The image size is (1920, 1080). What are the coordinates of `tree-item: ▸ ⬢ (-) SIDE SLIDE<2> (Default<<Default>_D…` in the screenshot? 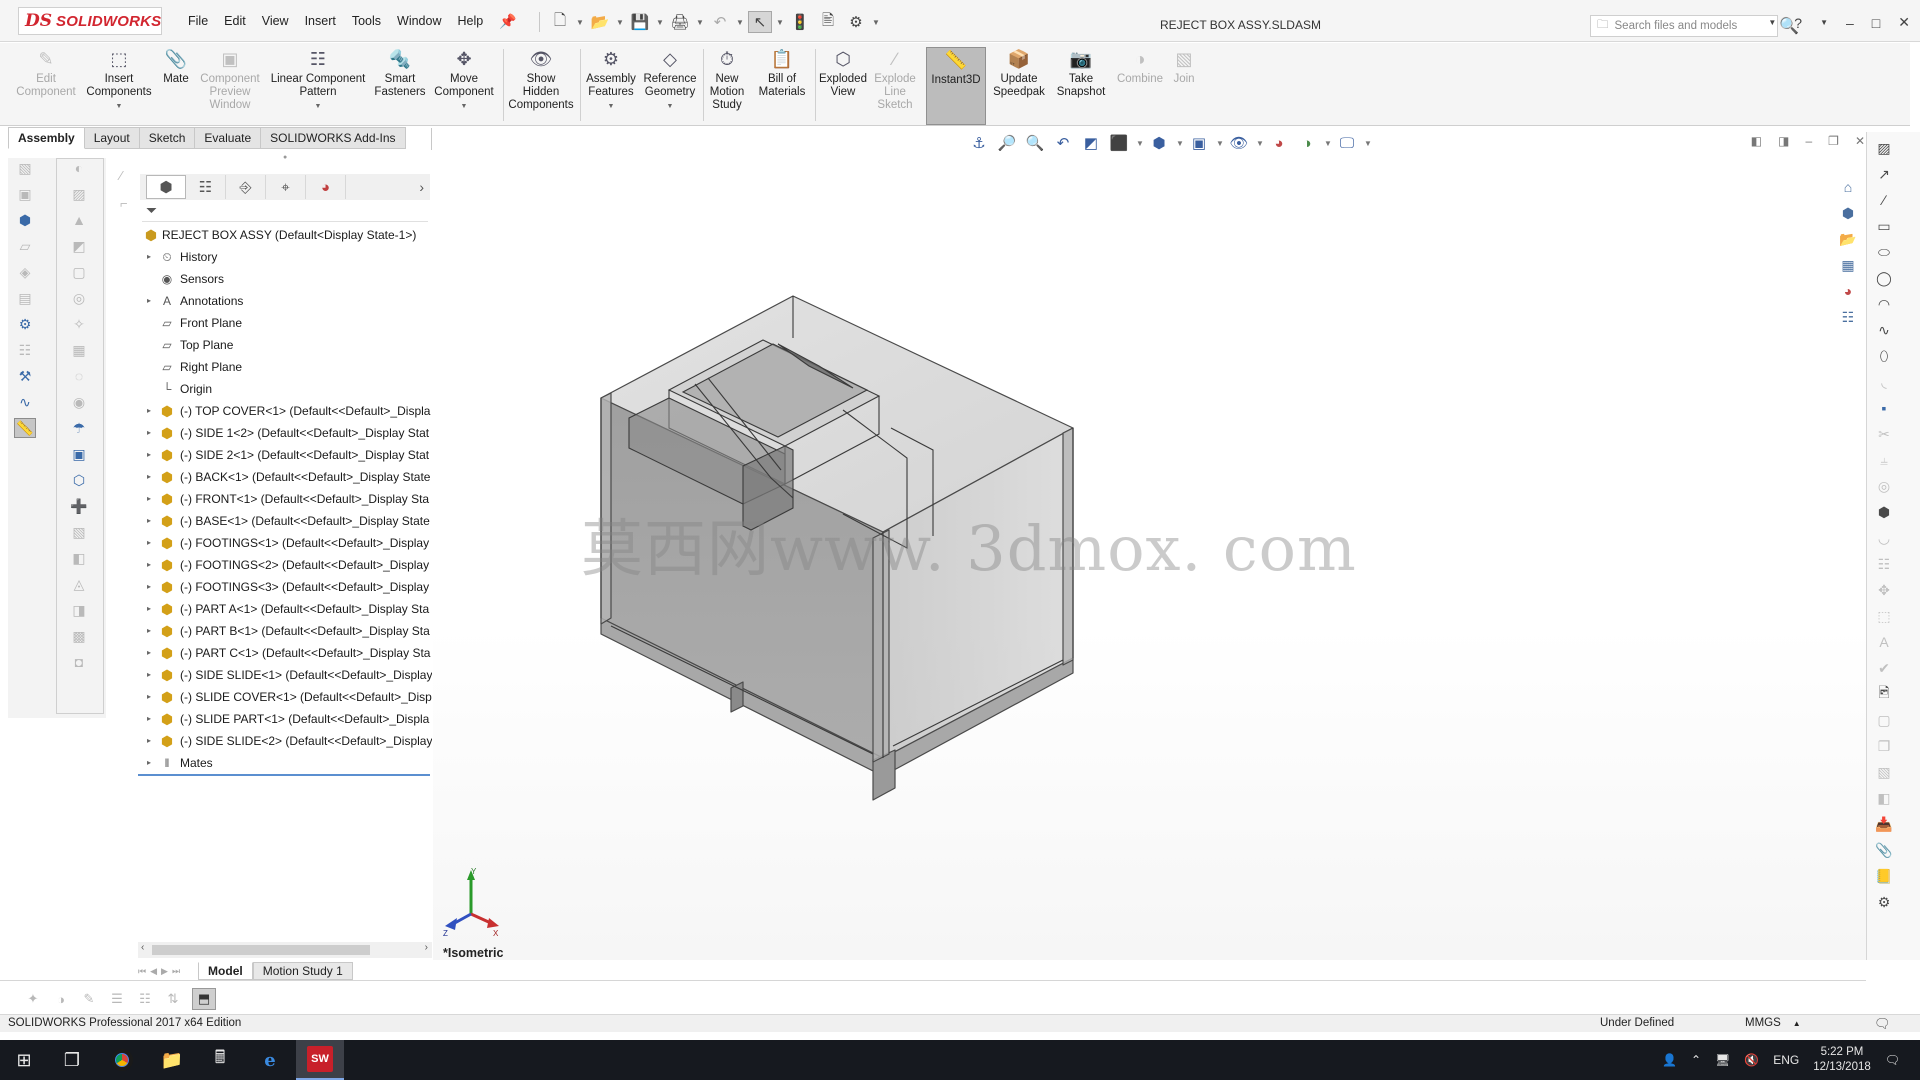 It's located at (285, 741).